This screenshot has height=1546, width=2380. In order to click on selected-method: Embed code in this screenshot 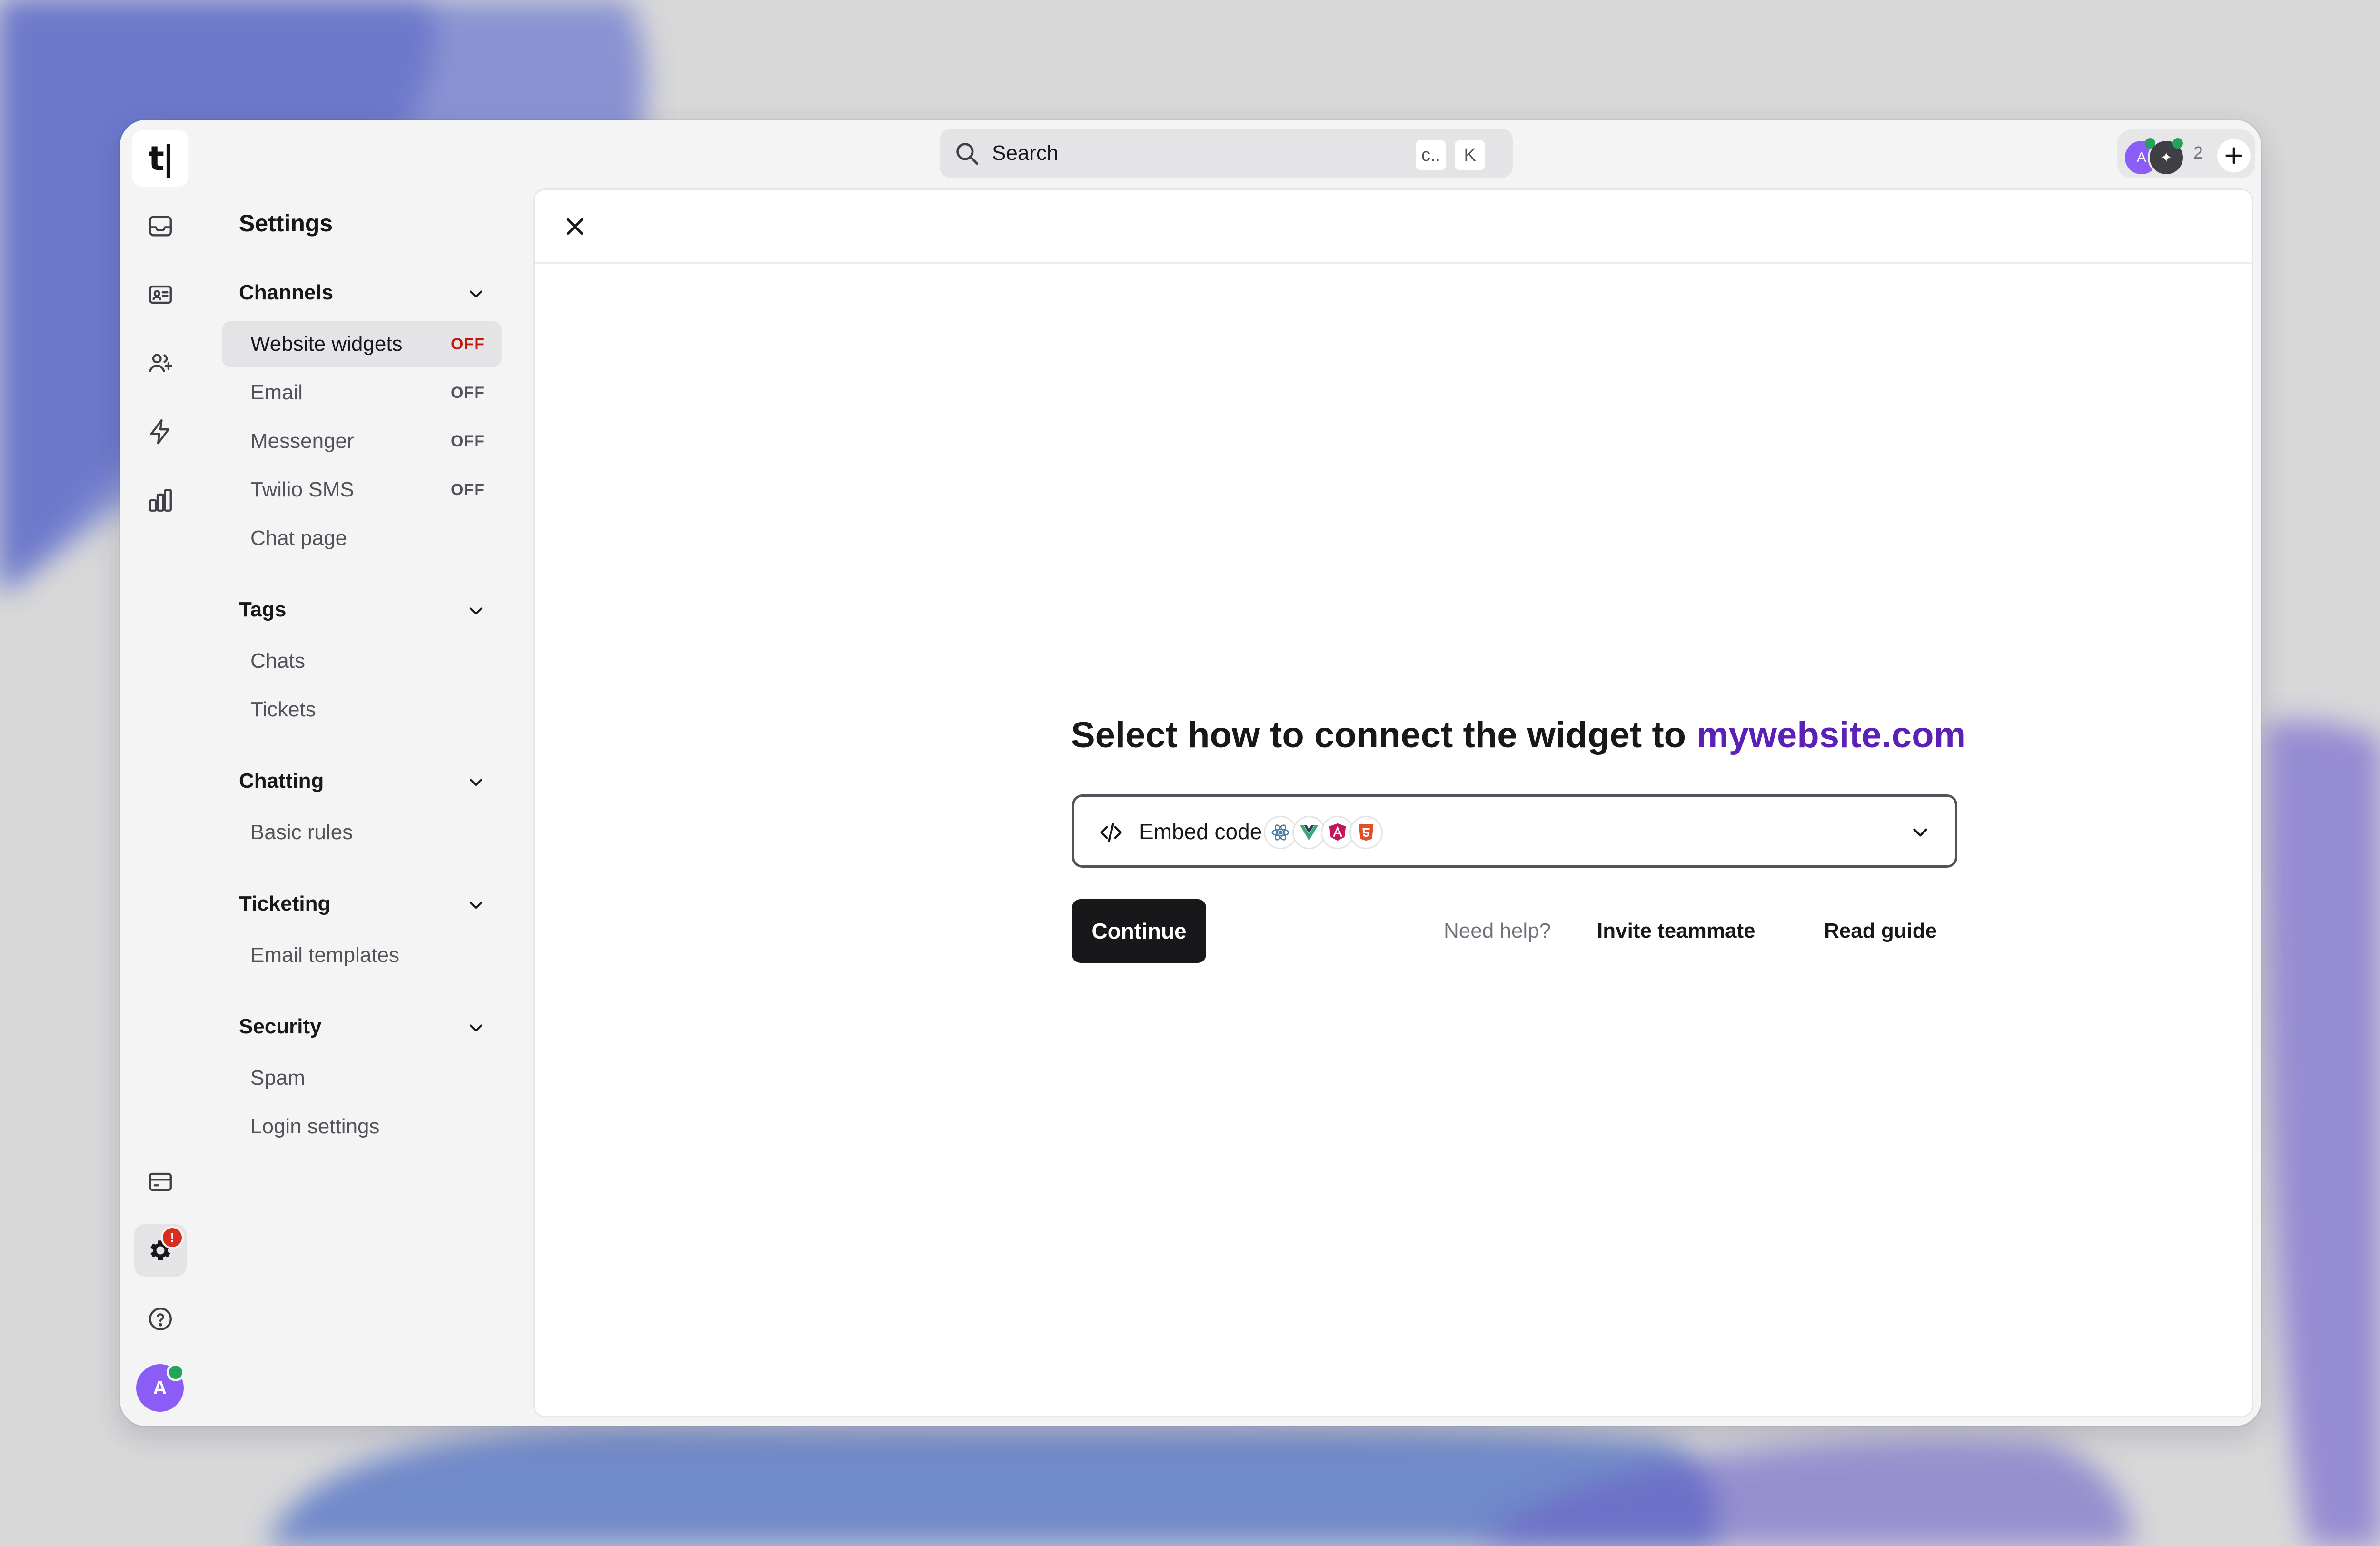, I will do `click(1200, 831)`.